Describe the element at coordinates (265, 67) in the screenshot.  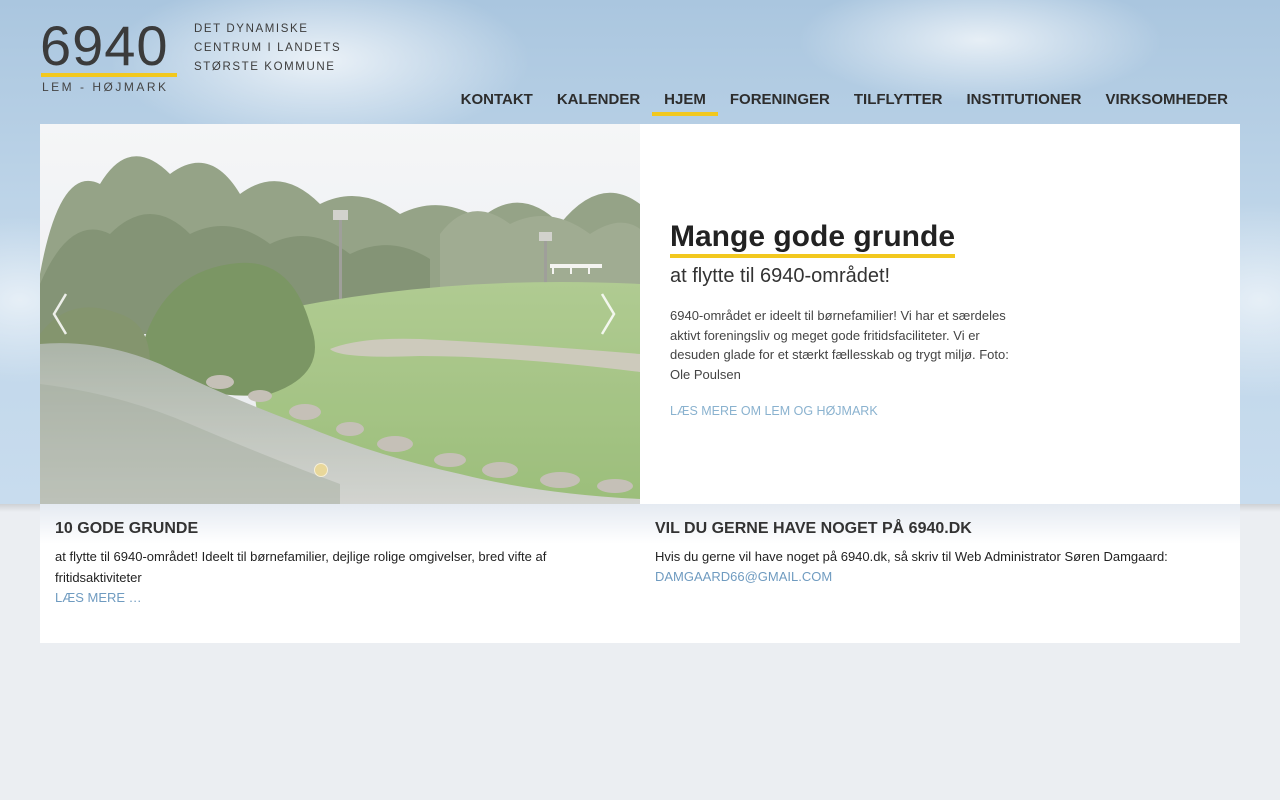
I see `logo-tagline-line: STØRSTE KOMMUNE` at that location.